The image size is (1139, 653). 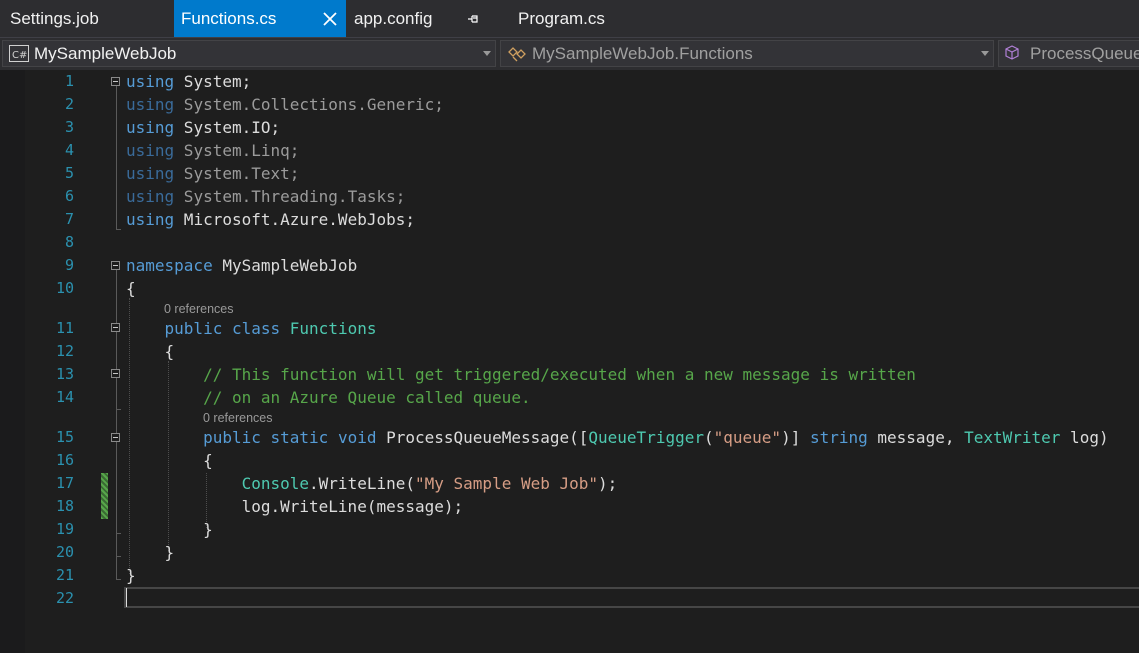 What do you see at coordinates (237, 150) in the screenshot?
I see `code-token: System.Linq;` at bounding box center [237, 150].